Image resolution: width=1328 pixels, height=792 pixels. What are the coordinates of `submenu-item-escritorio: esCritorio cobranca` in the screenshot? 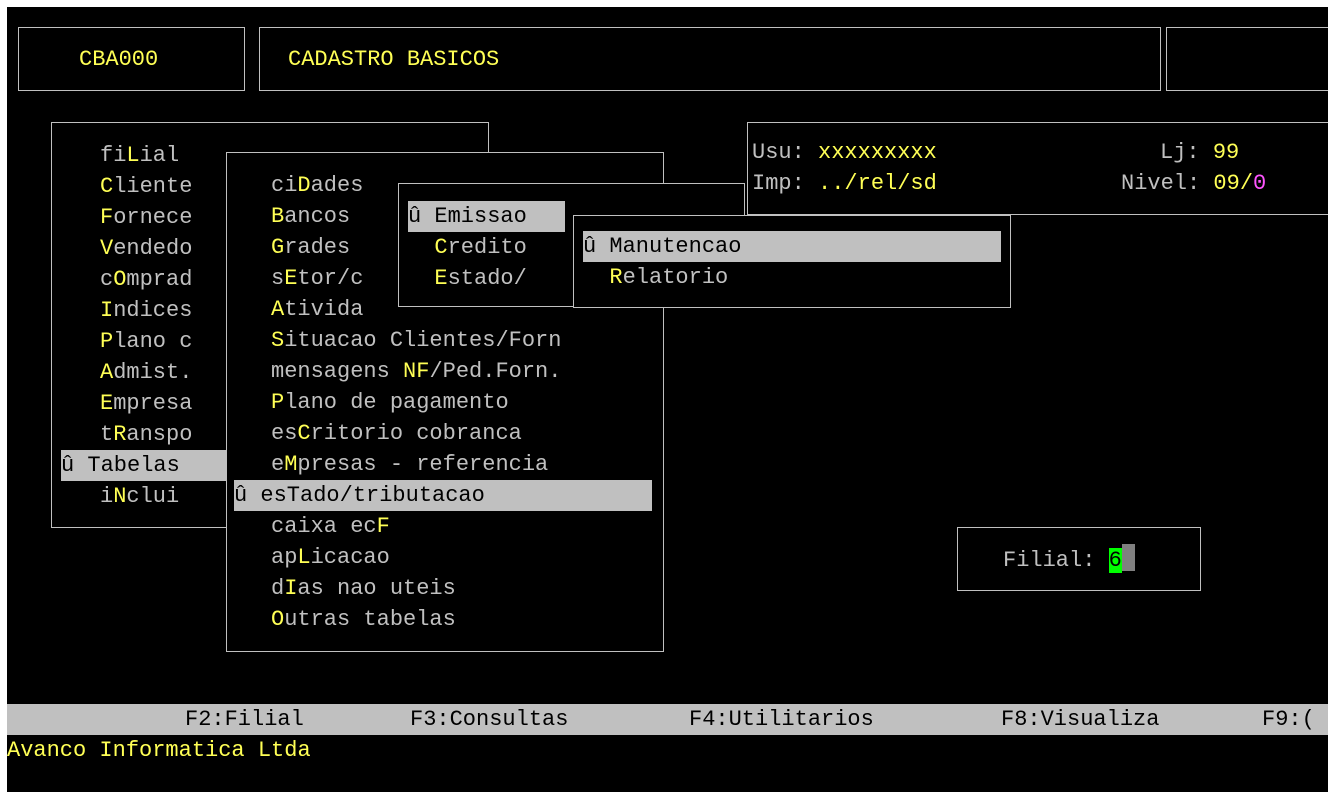 It's located at (396, 433).